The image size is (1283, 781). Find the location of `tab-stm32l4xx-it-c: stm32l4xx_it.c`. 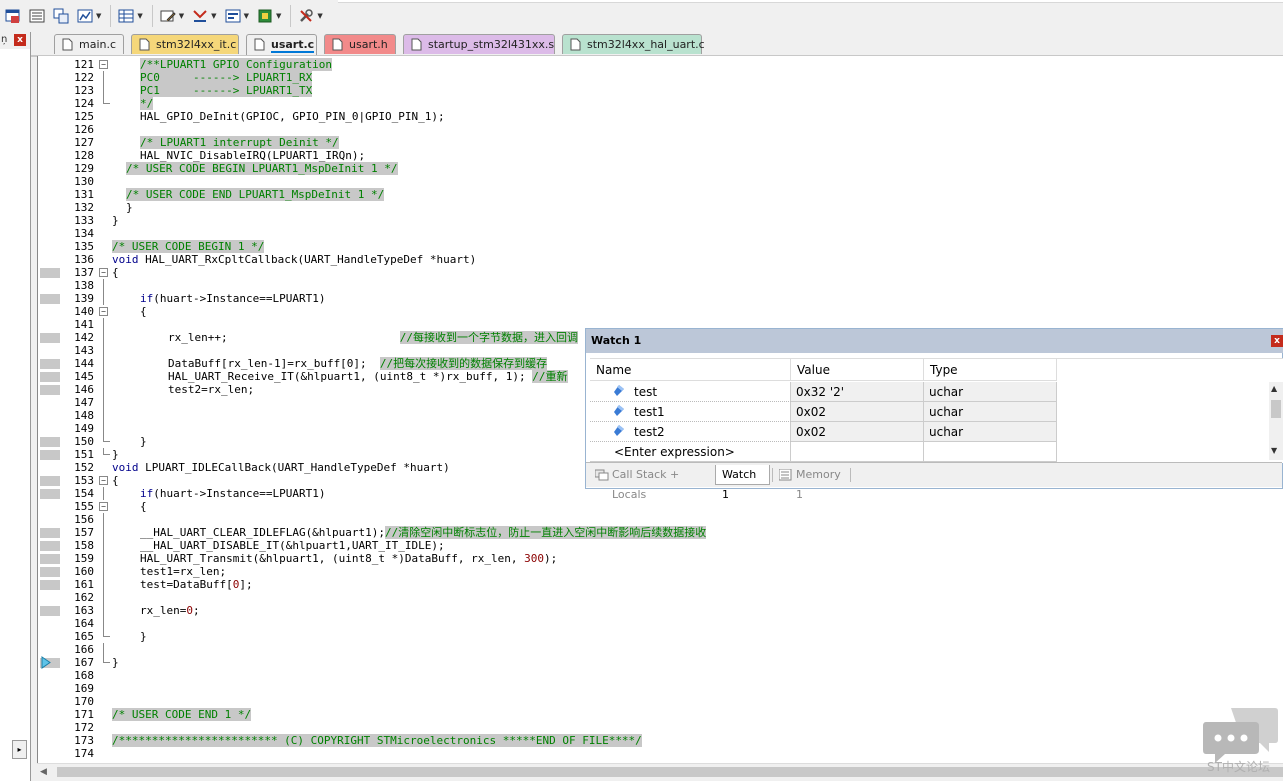

tab-stm32l4xx-it-c: stm32l4xx_it.c is located at coordinates (185, 44).